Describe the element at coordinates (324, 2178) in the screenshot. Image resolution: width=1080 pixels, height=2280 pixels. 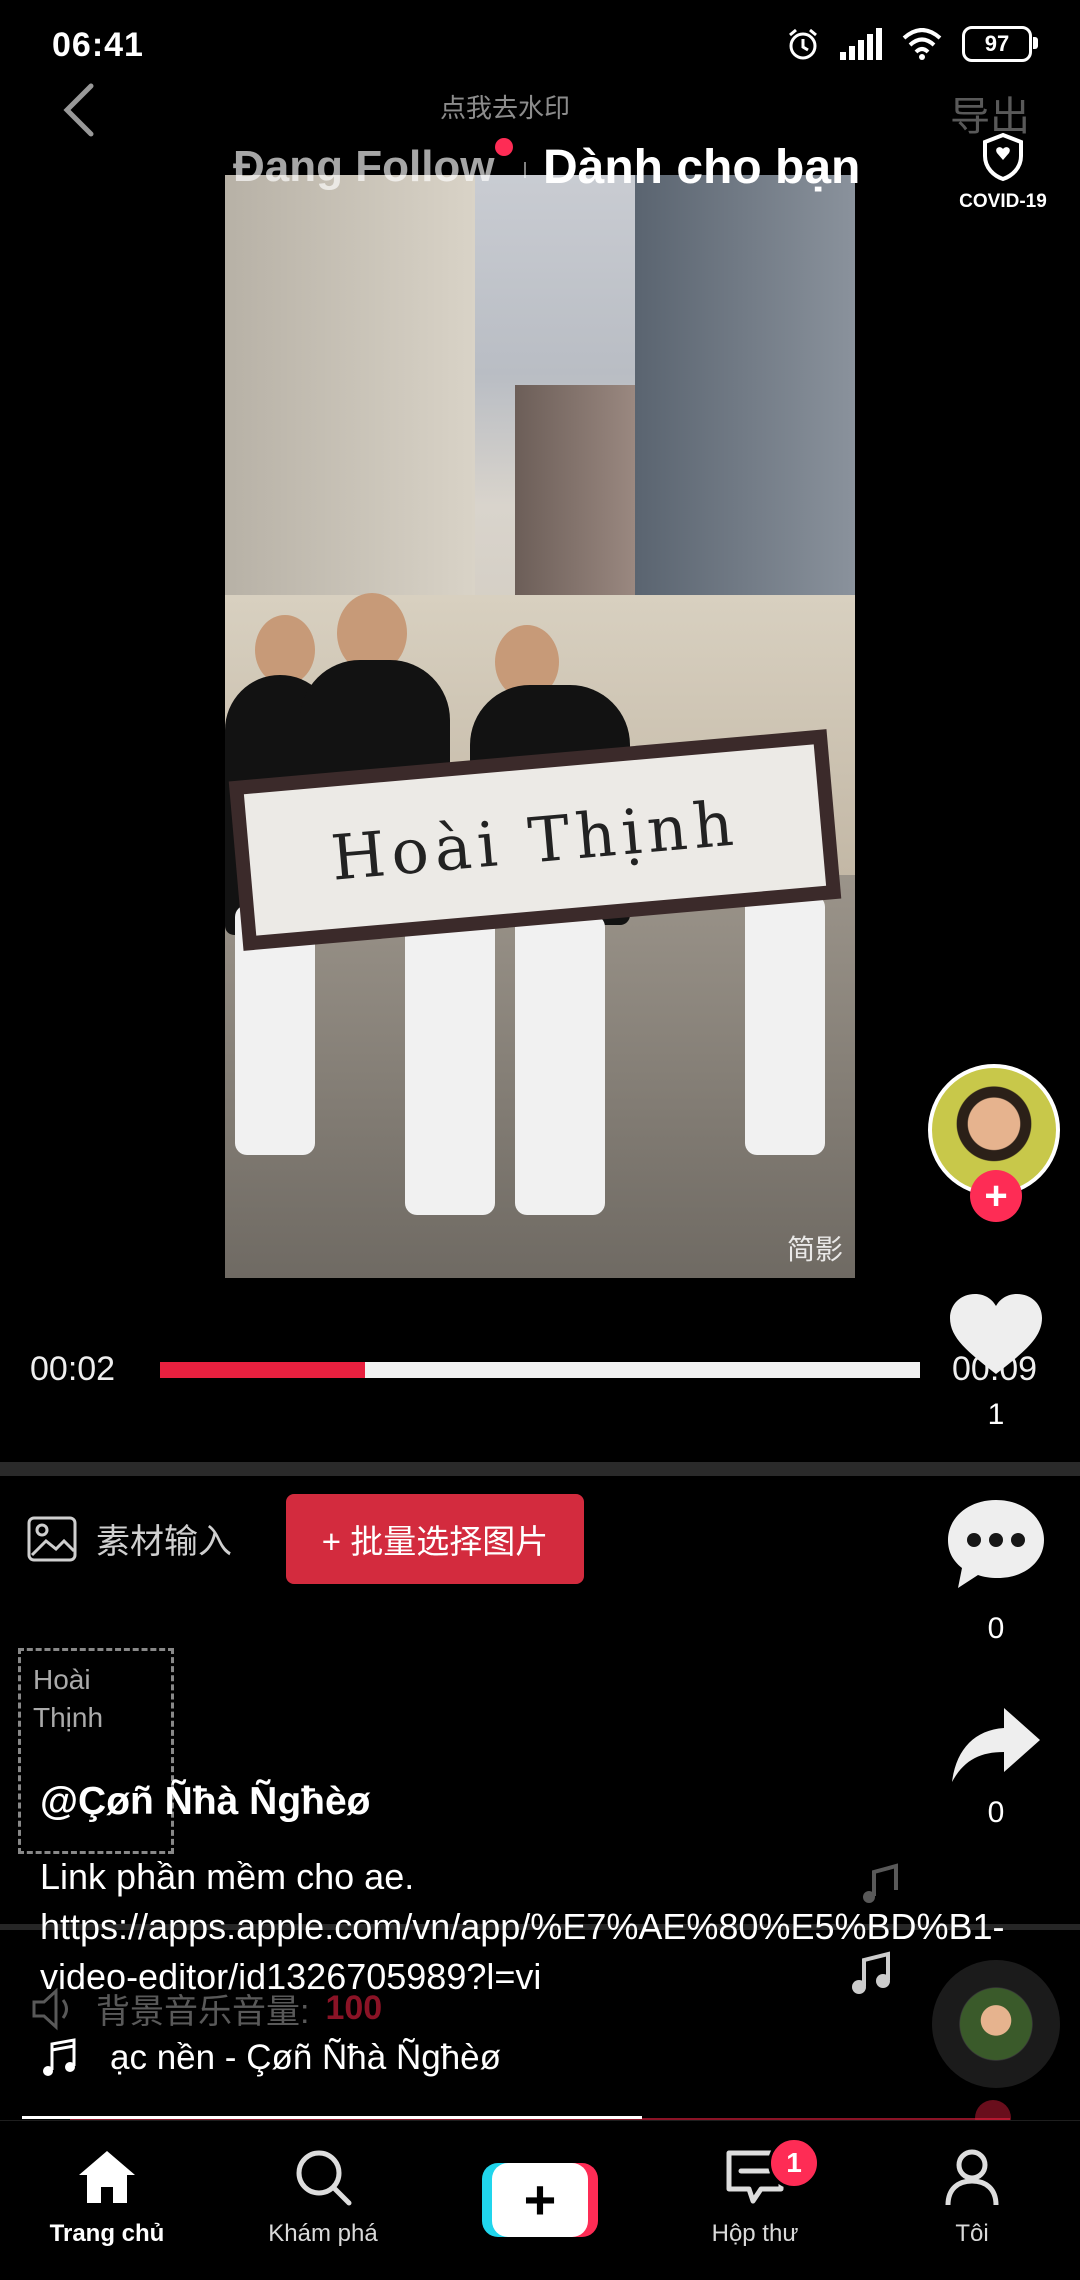
I see `search-icon` at that location.